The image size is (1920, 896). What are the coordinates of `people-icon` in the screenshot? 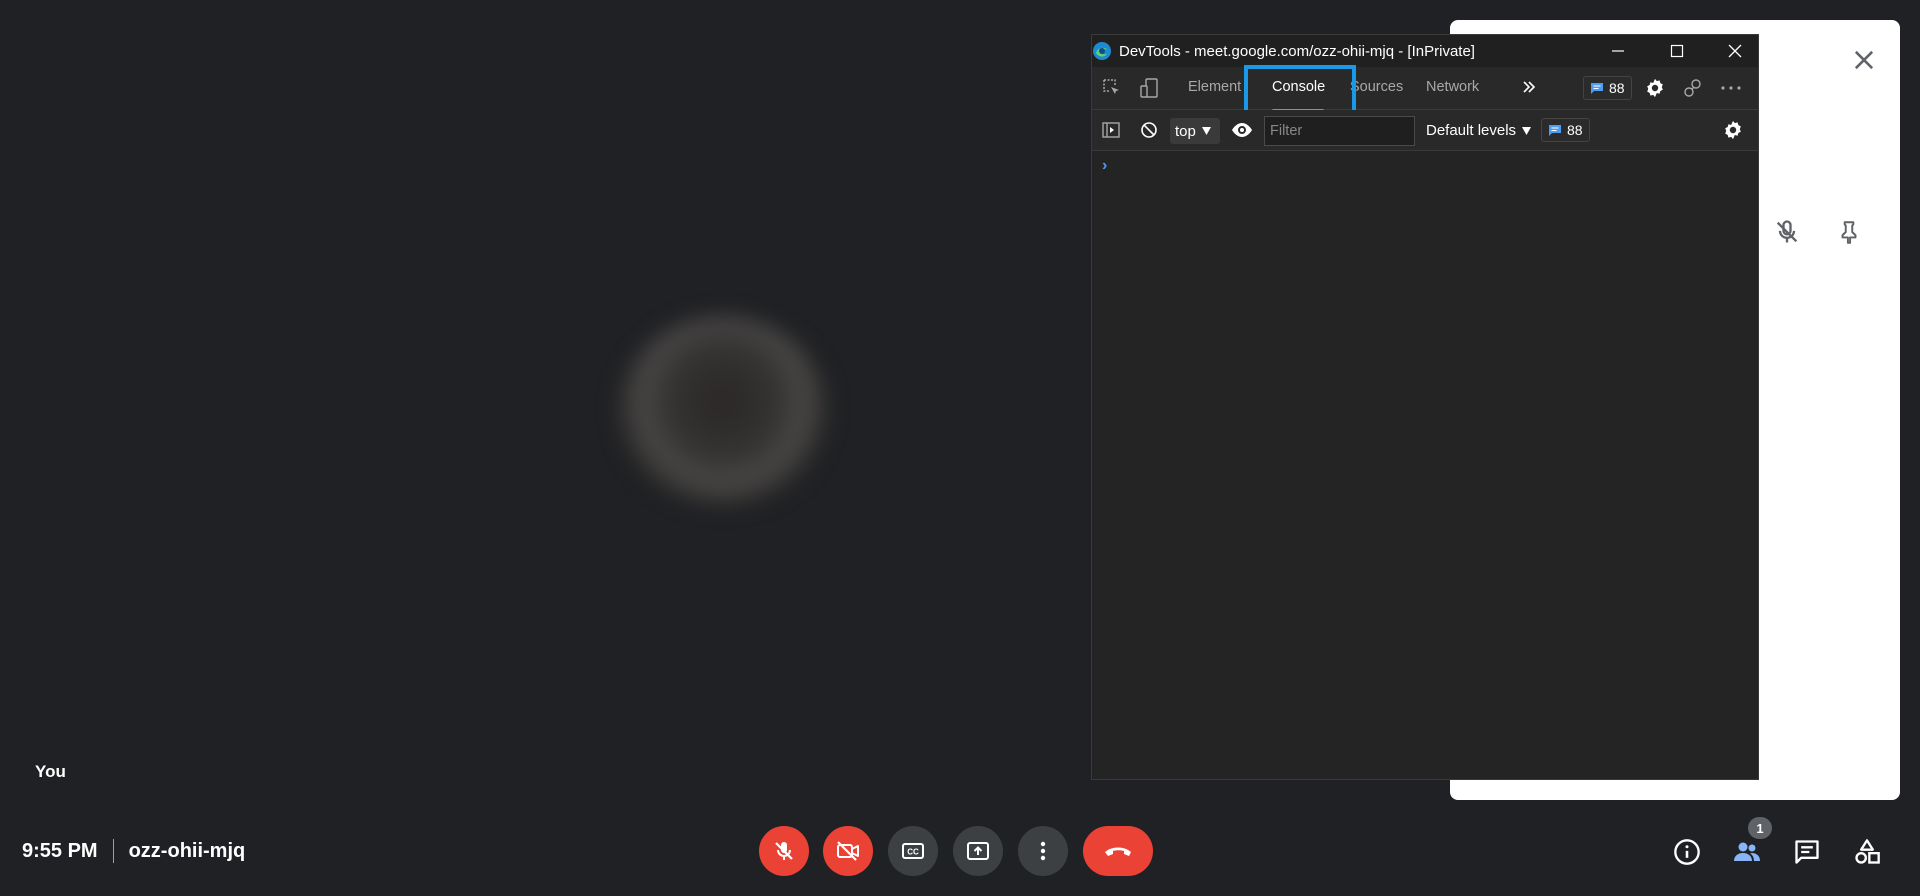 It's located at (1747, 851).